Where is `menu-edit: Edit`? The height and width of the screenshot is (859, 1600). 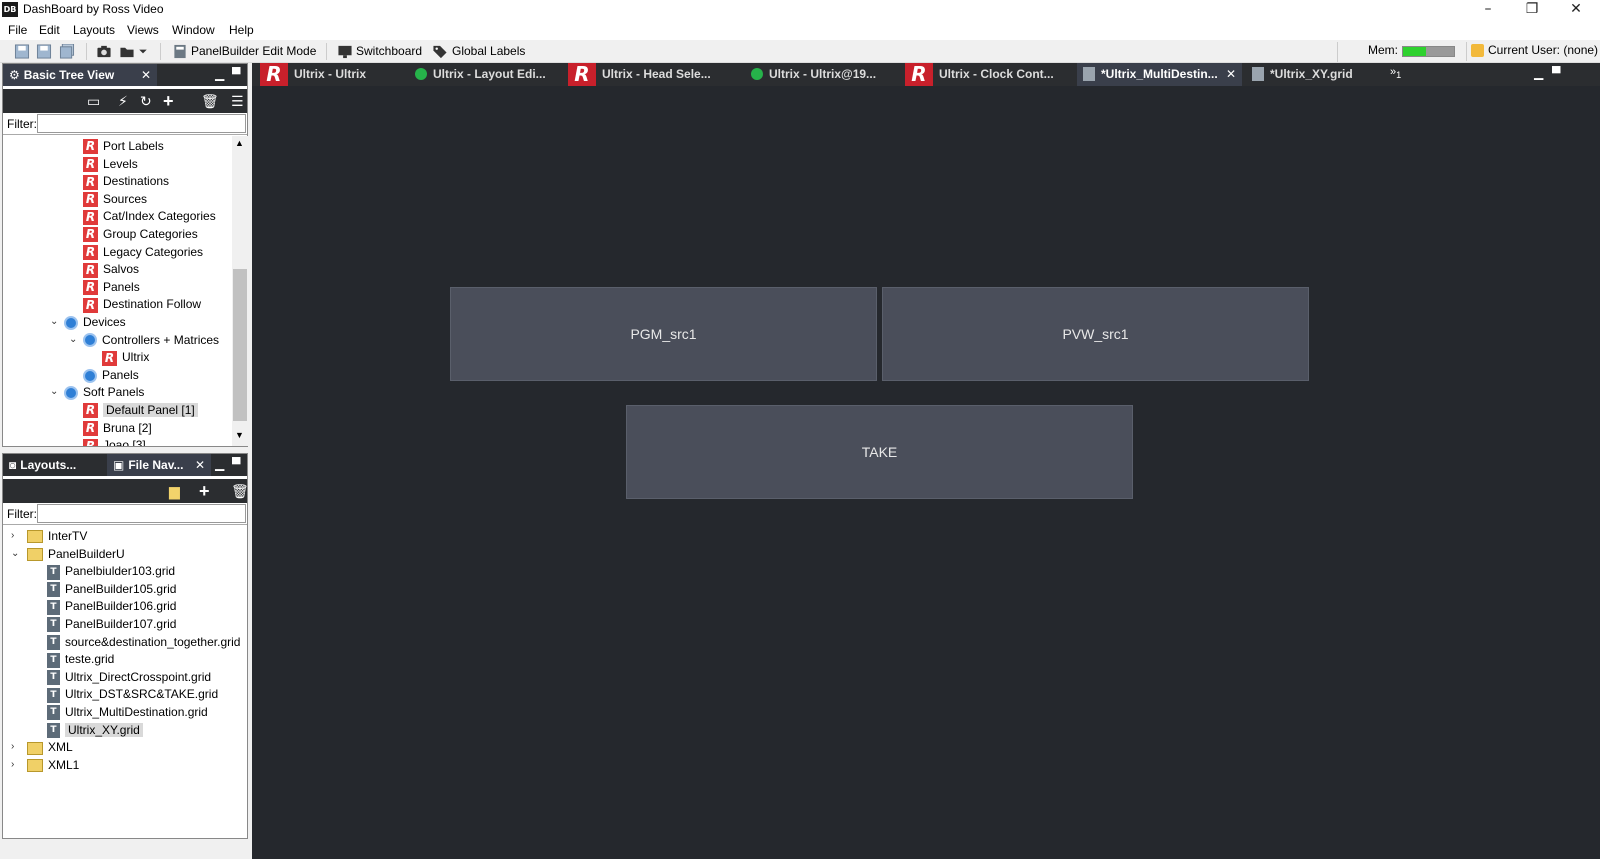
menu-edit: Edit is located at coordinates (49, 30).